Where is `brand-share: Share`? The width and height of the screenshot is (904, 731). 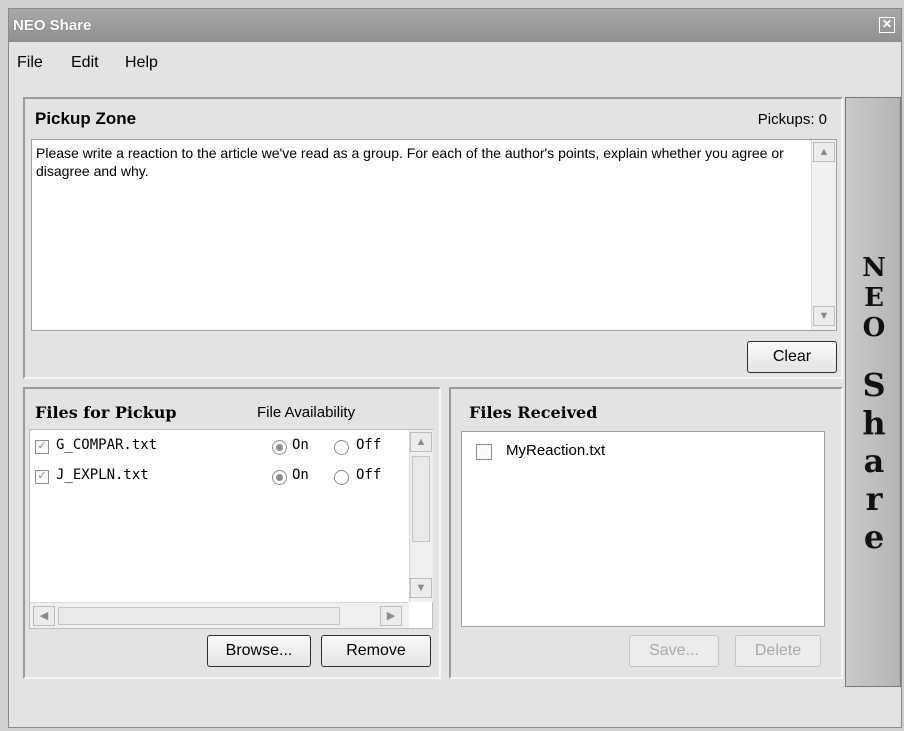 brand-share: Share is located at coordinates (874, 461).